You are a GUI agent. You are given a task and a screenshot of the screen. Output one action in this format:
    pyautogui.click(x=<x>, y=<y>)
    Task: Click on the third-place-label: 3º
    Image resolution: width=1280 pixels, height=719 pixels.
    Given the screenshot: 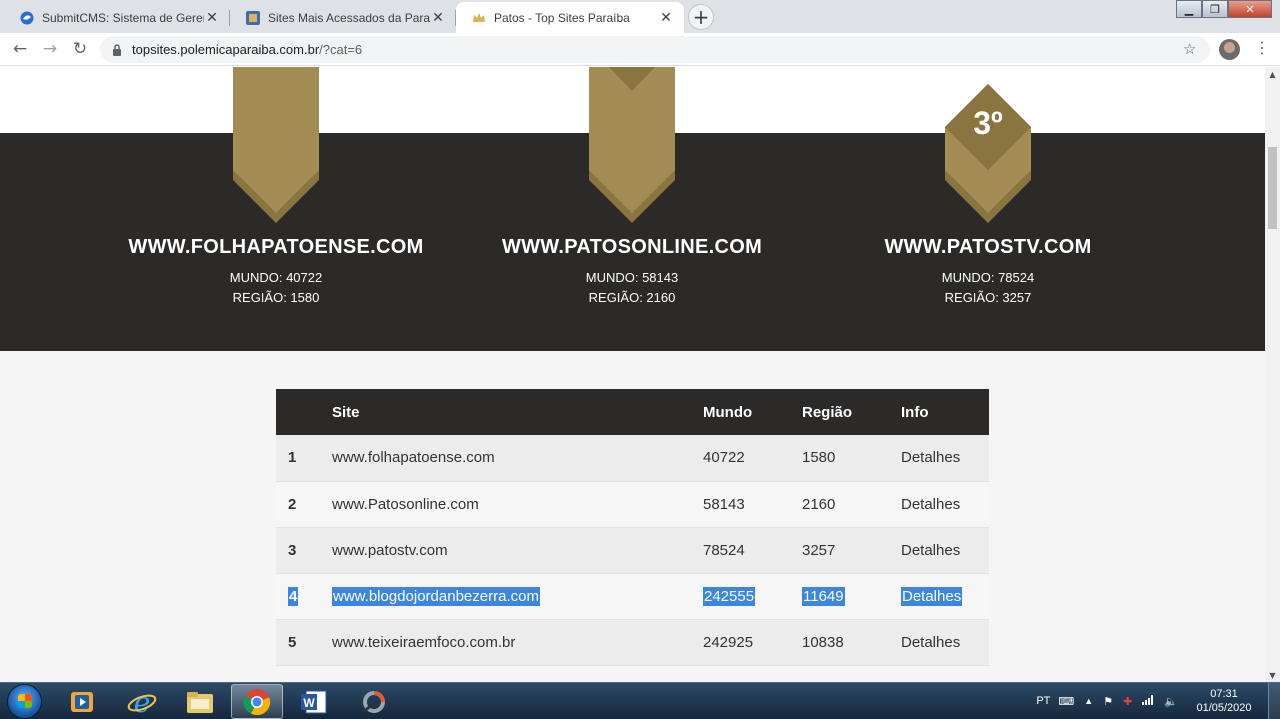 What is the action you would take?
    pyautogui.click(x=988, y=123)
    